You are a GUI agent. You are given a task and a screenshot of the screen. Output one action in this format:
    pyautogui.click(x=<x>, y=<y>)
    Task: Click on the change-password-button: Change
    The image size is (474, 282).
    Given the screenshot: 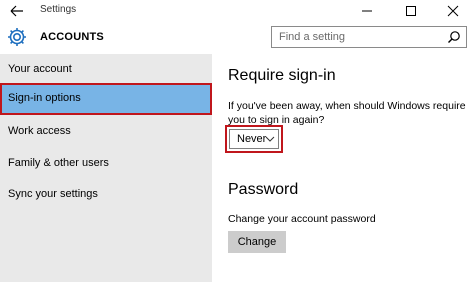 What is the action you would take?
    pyautogui.click(x=257, y=242)
    